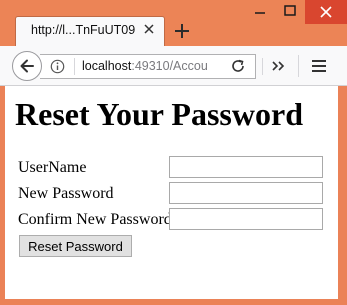  I want to click on username-label: UserName, so click(52, 167).